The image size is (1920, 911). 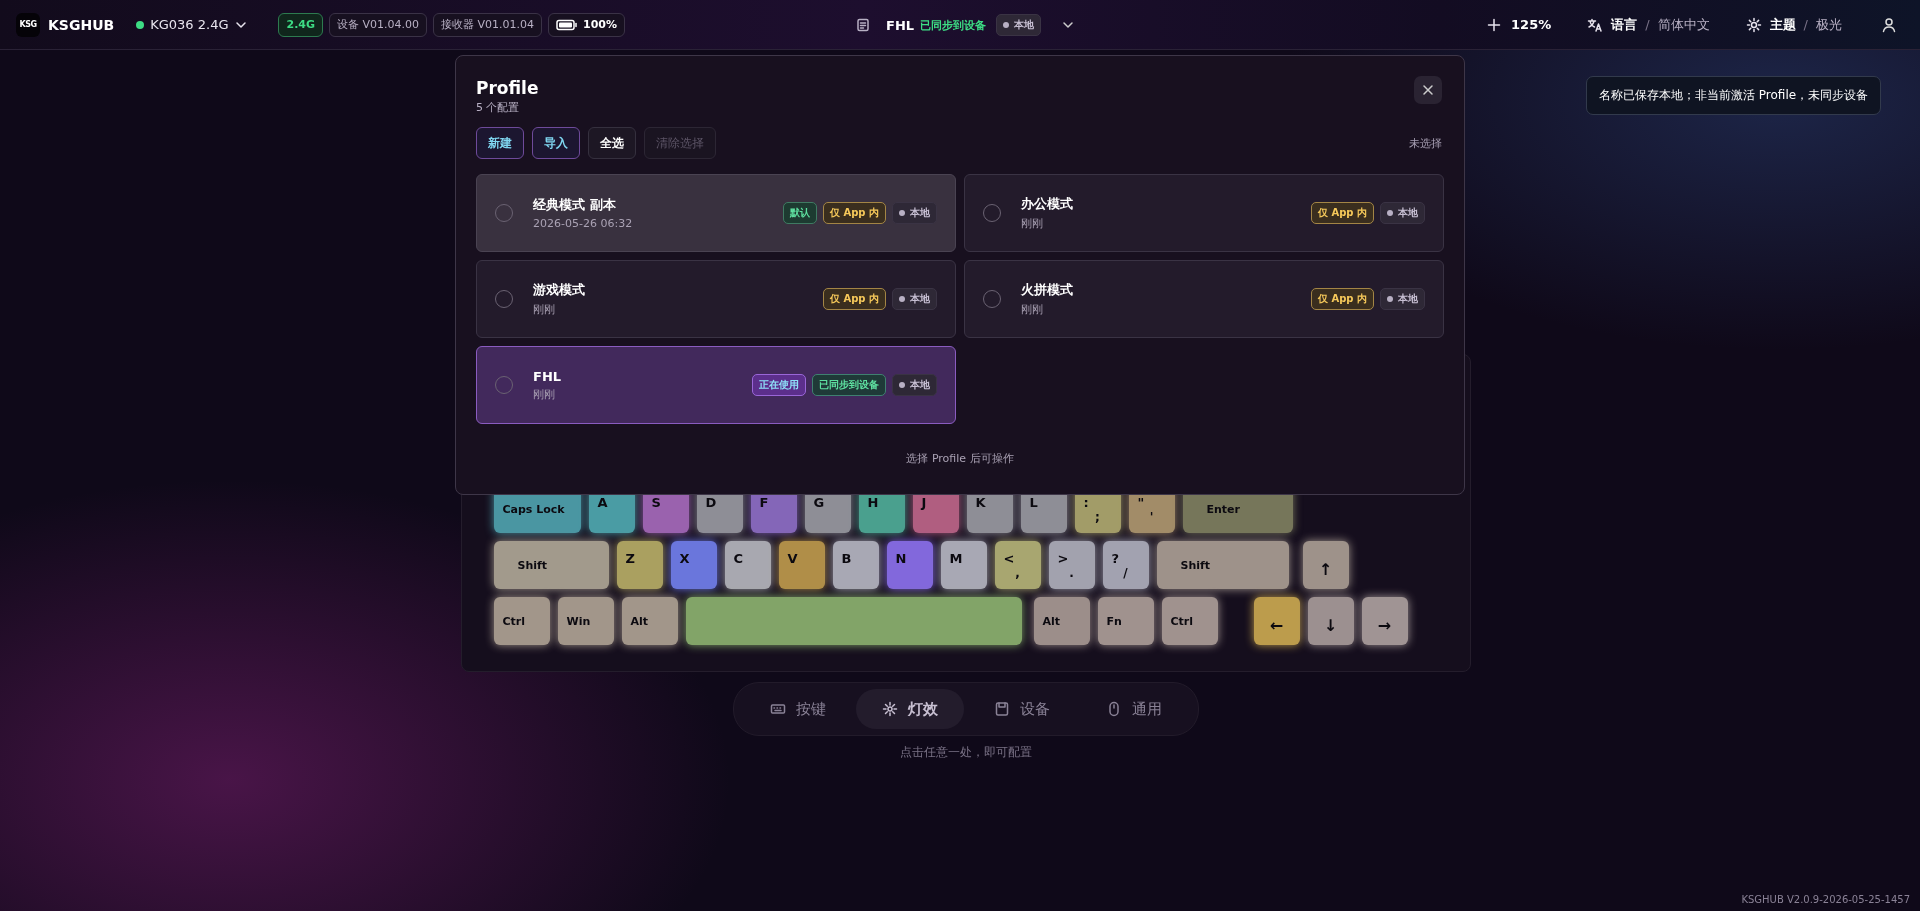 I want to click on translate-icon, so click(x=1595, y=24).